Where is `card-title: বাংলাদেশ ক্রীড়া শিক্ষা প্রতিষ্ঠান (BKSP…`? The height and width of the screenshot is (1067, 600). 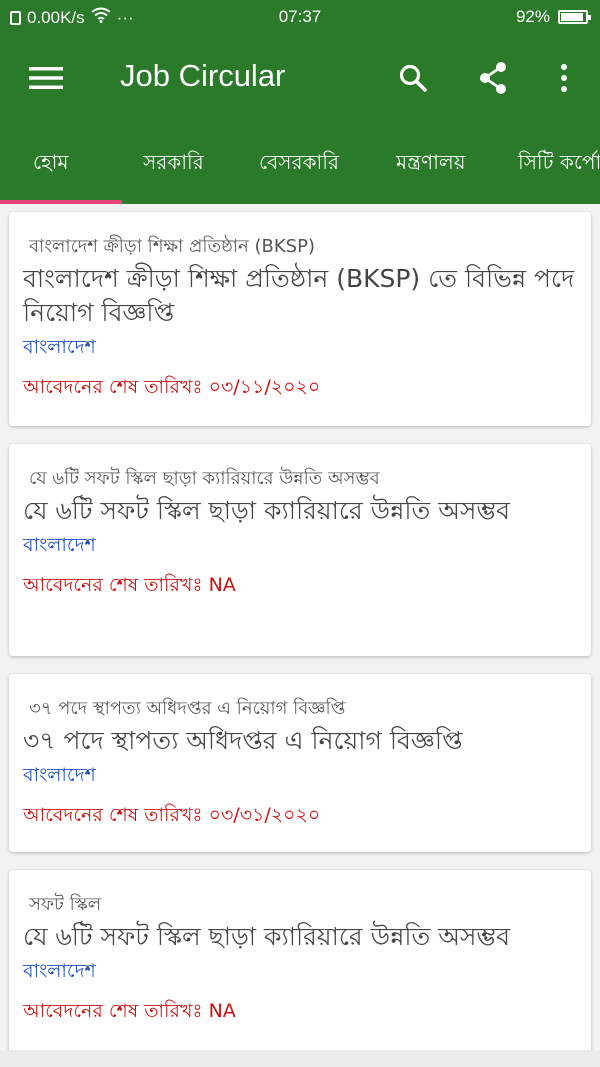
card-title: বাংলাদেশ ক্রীড়া শিক্ষা প্রতিষ্ঠান (BKSP… is located at coordinates (299, 295).